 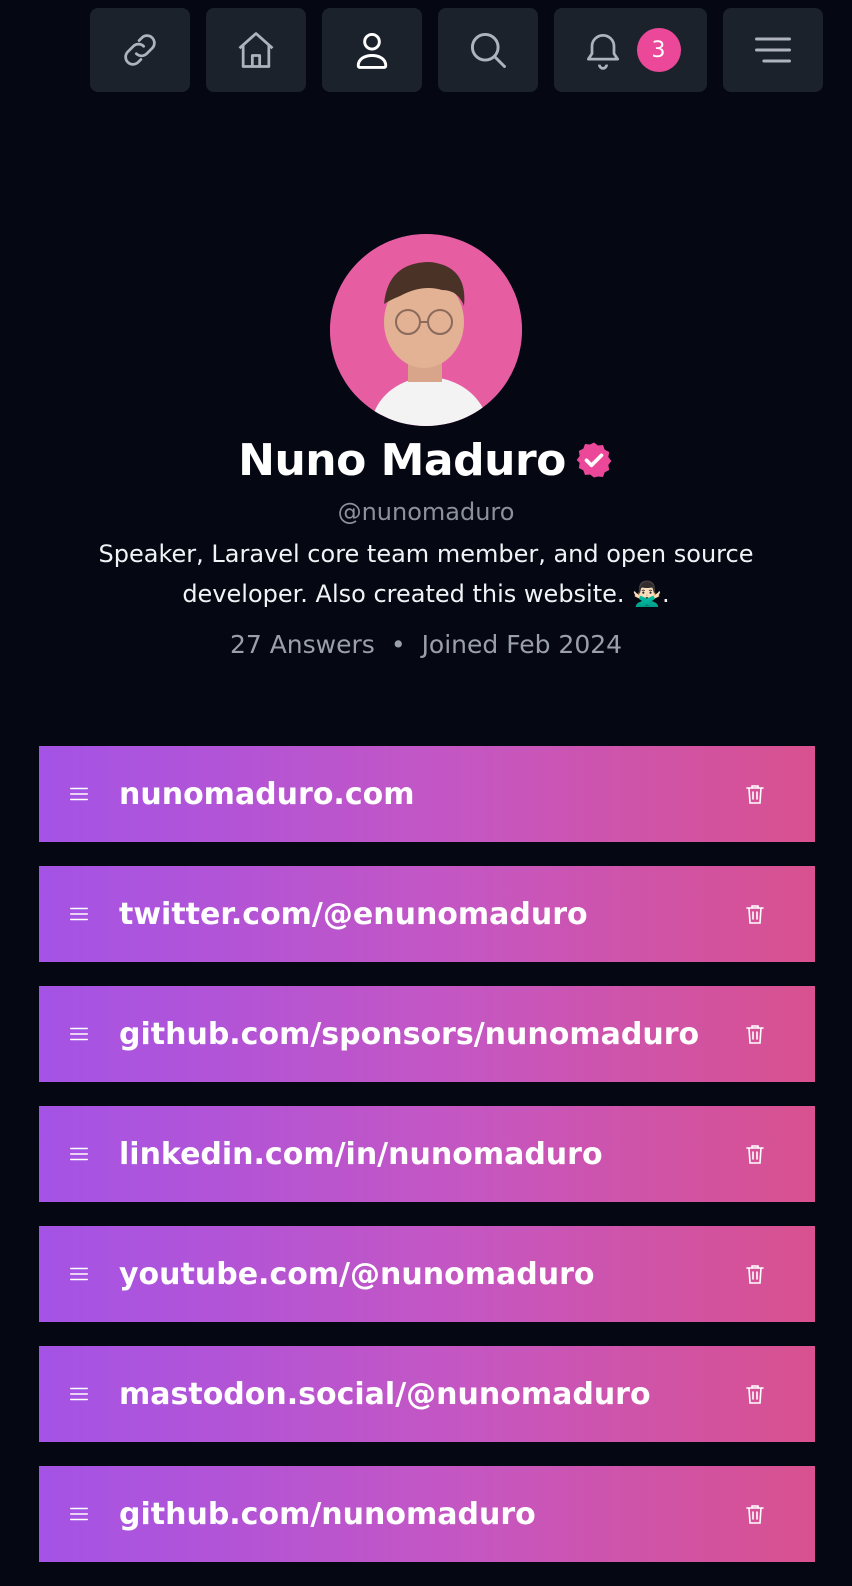 I want to click on user-icon, so click(x=372, y=50).